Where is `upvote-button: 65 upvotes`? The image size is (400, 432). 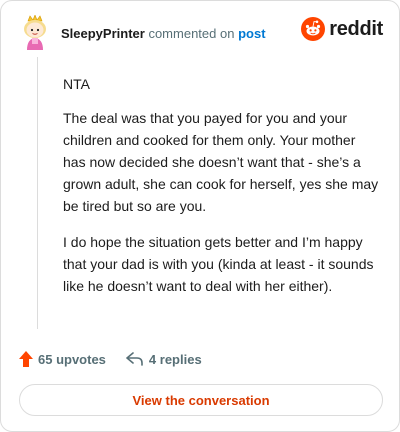
upvote-button: 65 upvotes is located at coordinates (62, 359).